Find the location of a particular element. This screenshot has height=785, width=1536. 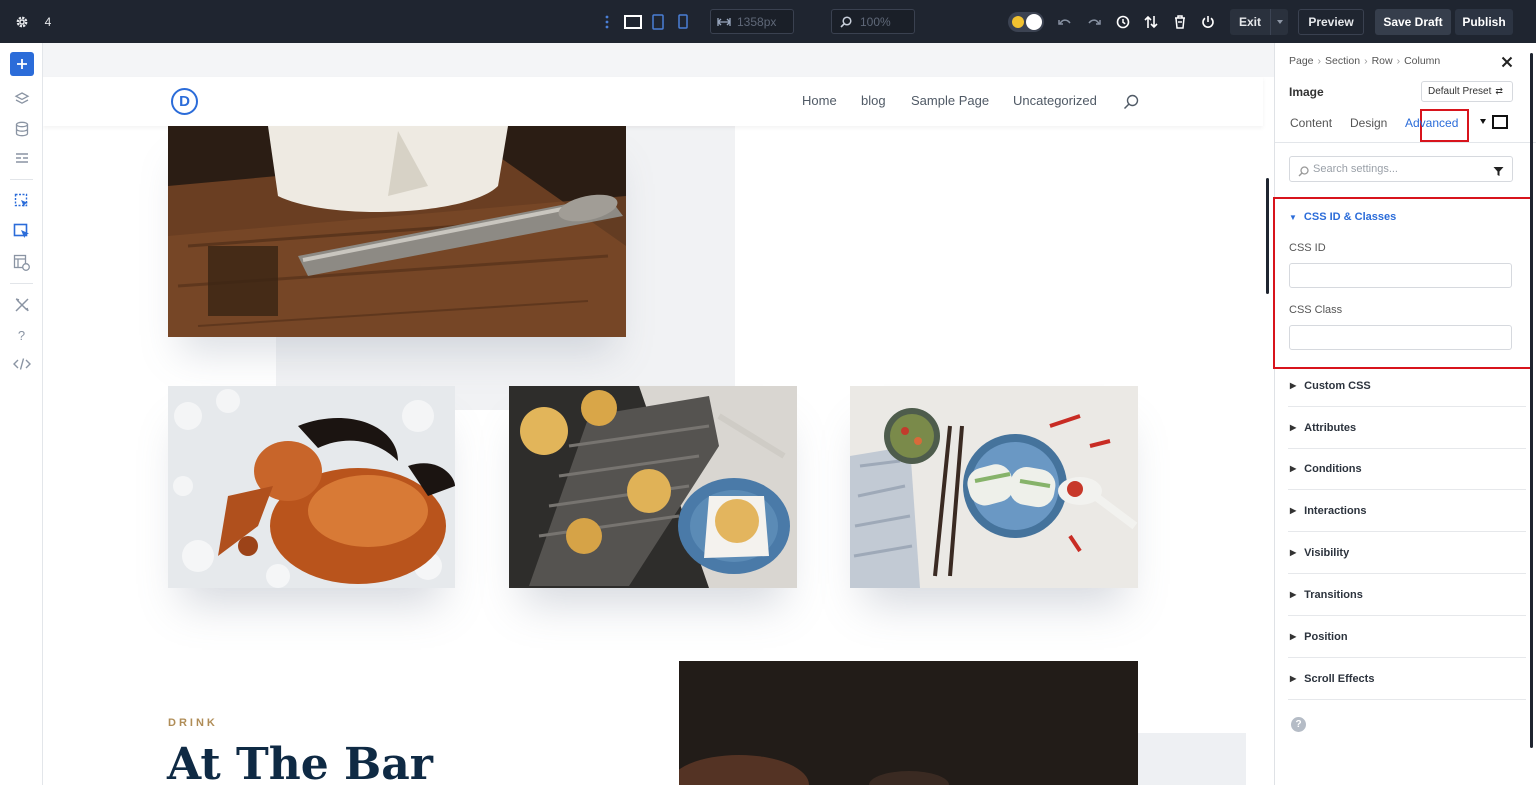

select-tool-icon is located at coordinates (21, 202).